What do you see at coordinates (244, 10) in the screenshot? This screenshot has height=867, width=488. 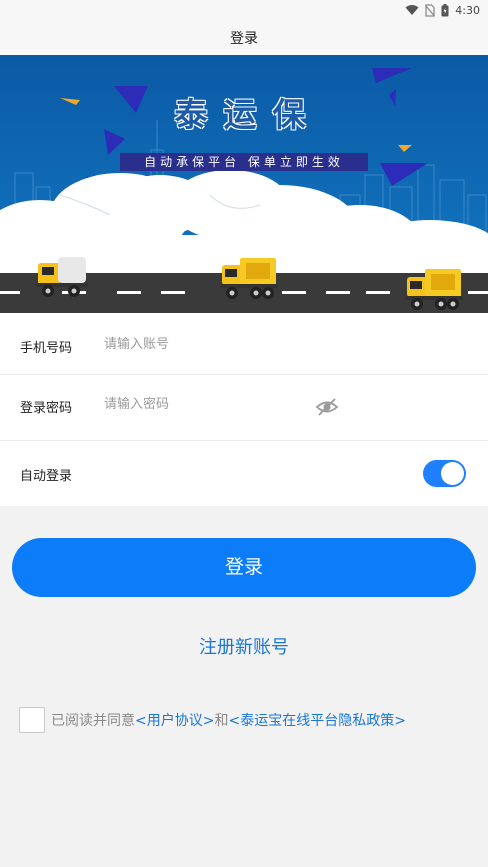 I see `status-bar: 4:30` at bounding box center [244, 10].